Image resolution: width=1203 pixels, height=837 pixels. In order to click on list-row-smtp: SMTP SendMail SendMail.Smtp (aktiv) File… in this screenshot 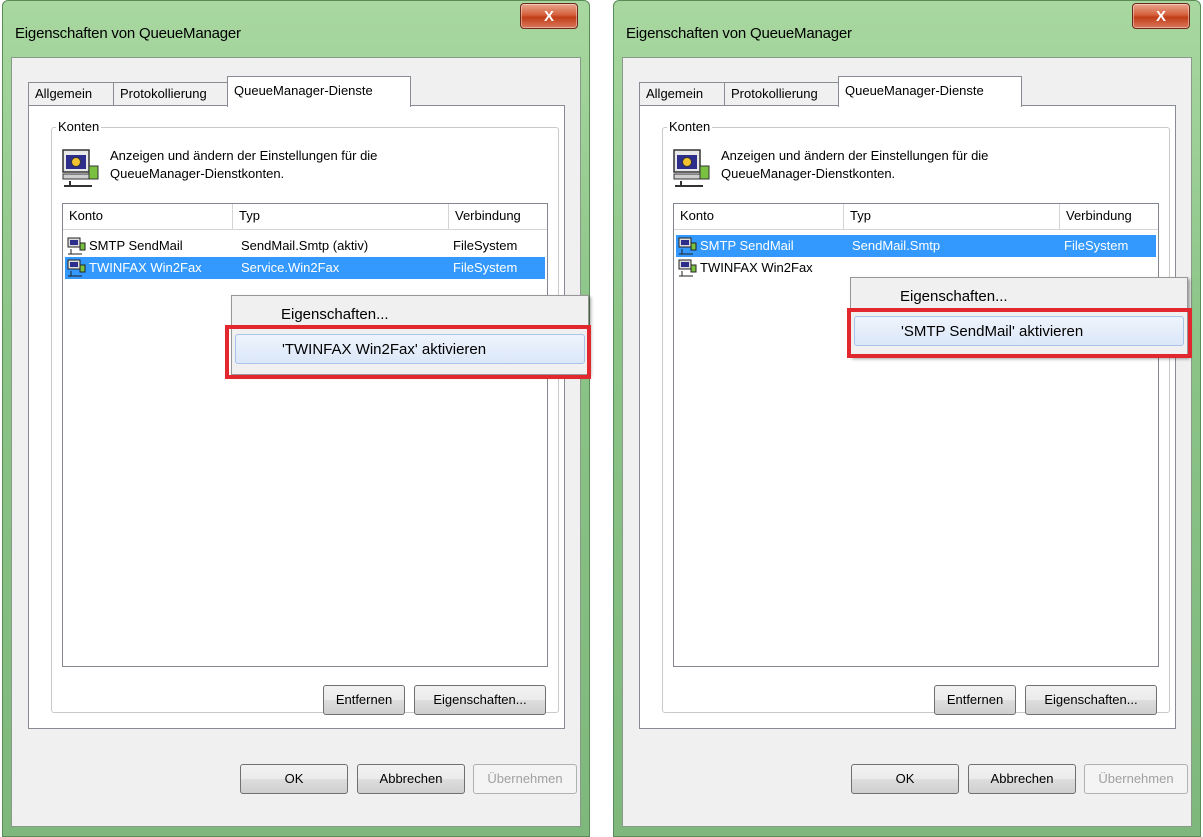, I will do `click(305, 246)`.